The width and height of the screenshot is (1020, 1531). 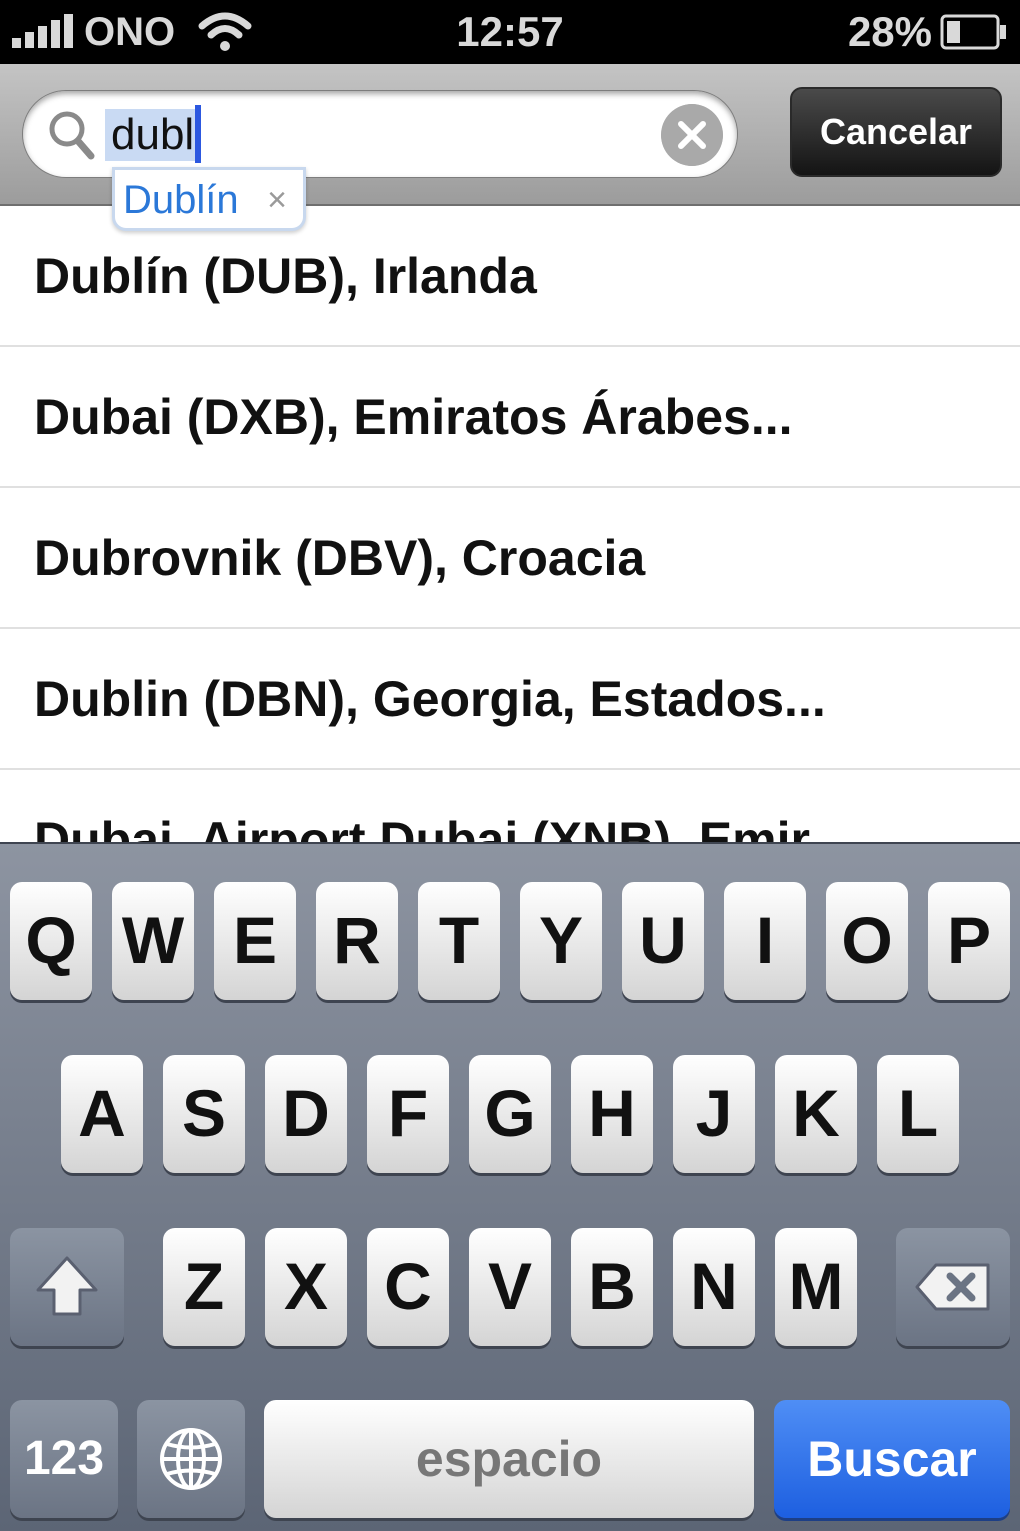 What do you see at coordinates (889, 31) in the screenshot?
I see `battery-percent: 28%` at bounding box center [889, 31].